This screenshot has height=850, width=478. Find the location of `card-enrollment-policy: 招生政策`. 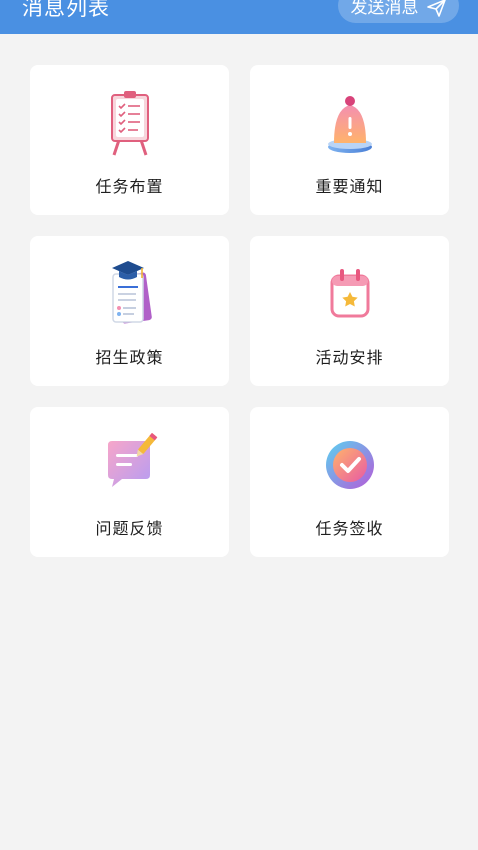

card-enrollment-policy: 招生政策 is located at coordinates (129, 311).